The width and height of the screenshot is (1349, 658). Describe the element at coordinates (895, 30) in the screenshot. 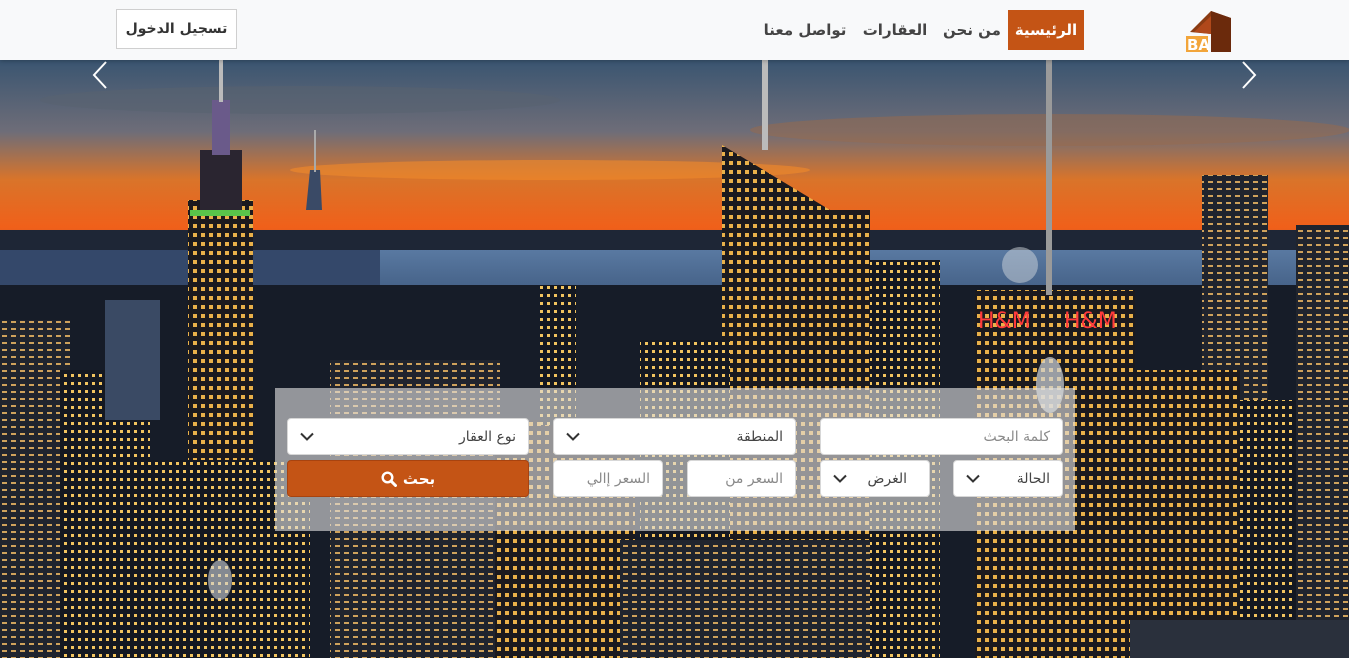

I see `nav-item-properties: العقارات` at that location.